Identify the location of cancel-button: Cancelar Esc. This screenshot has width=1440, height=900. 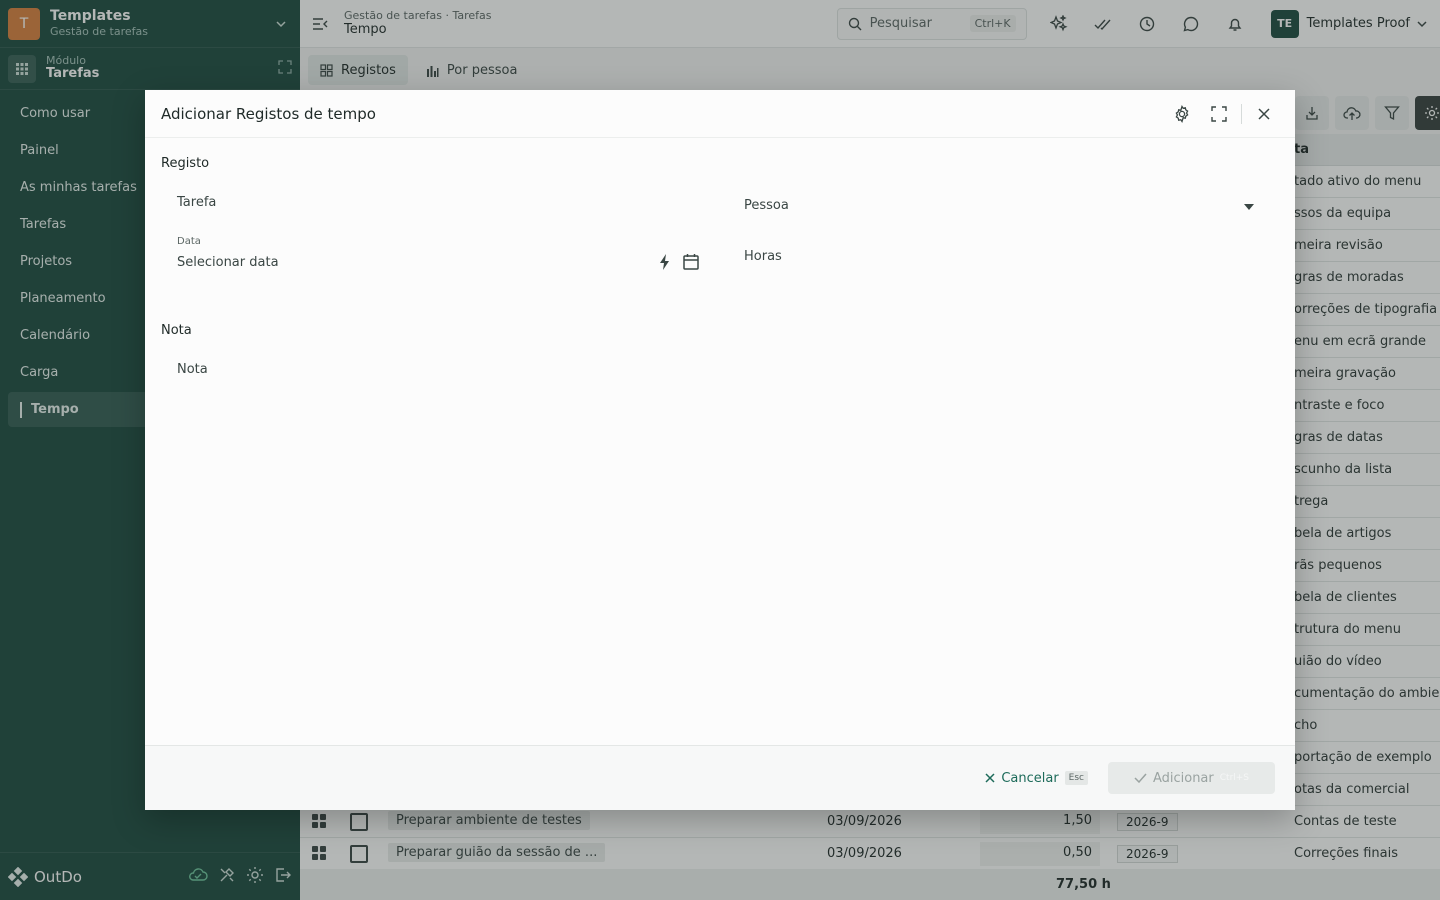
(1036, 778).